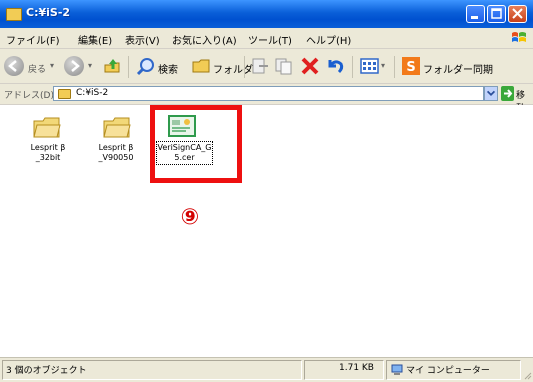 Image resolution: width=533 pixels, height=382 pixels. I want to click on toolbar: 戻る ▾ ▾ 検索 フォルダ ▾ S フォルダー同期, so click(266, 66).